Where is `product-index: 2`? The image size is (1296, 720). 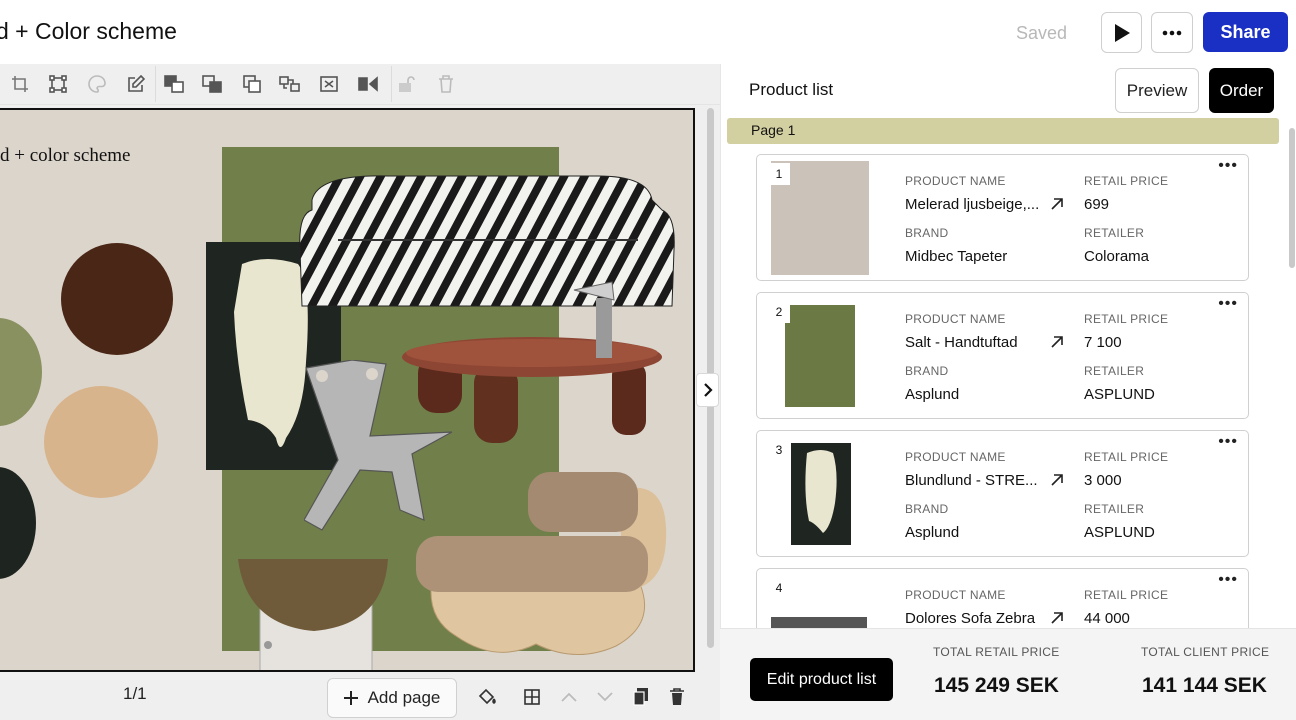
product-index: 2 is located at coordinates (779, 312).